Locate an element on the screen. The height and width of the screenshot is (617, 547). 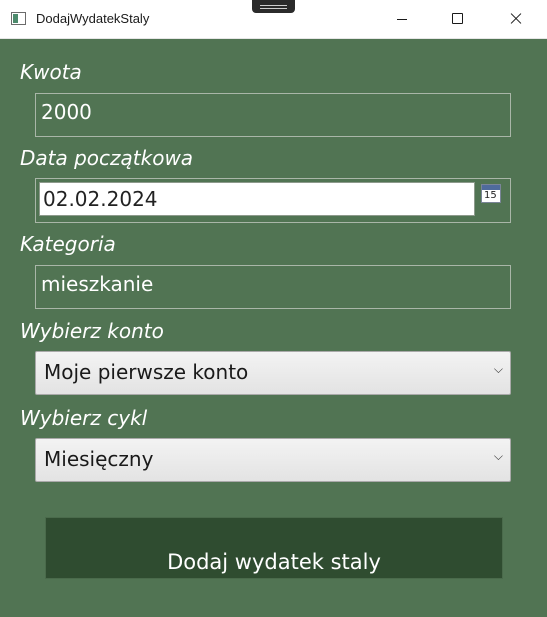
calendar-icon: 15 is located at coordinates (491, 193).